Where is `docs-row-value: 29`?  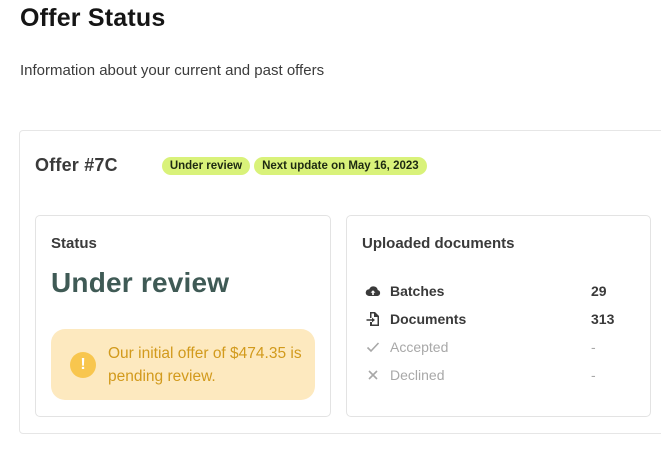
docs-row-value: 29 is located at coordinates (599, 291).